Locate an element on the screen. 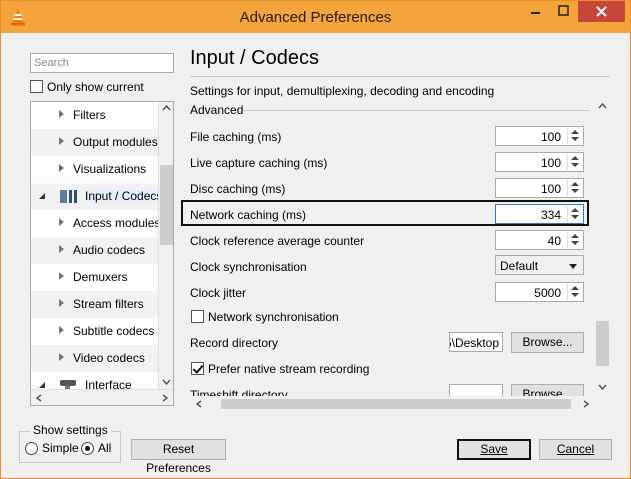  save-button: Save is located at coordinates (494, 449).